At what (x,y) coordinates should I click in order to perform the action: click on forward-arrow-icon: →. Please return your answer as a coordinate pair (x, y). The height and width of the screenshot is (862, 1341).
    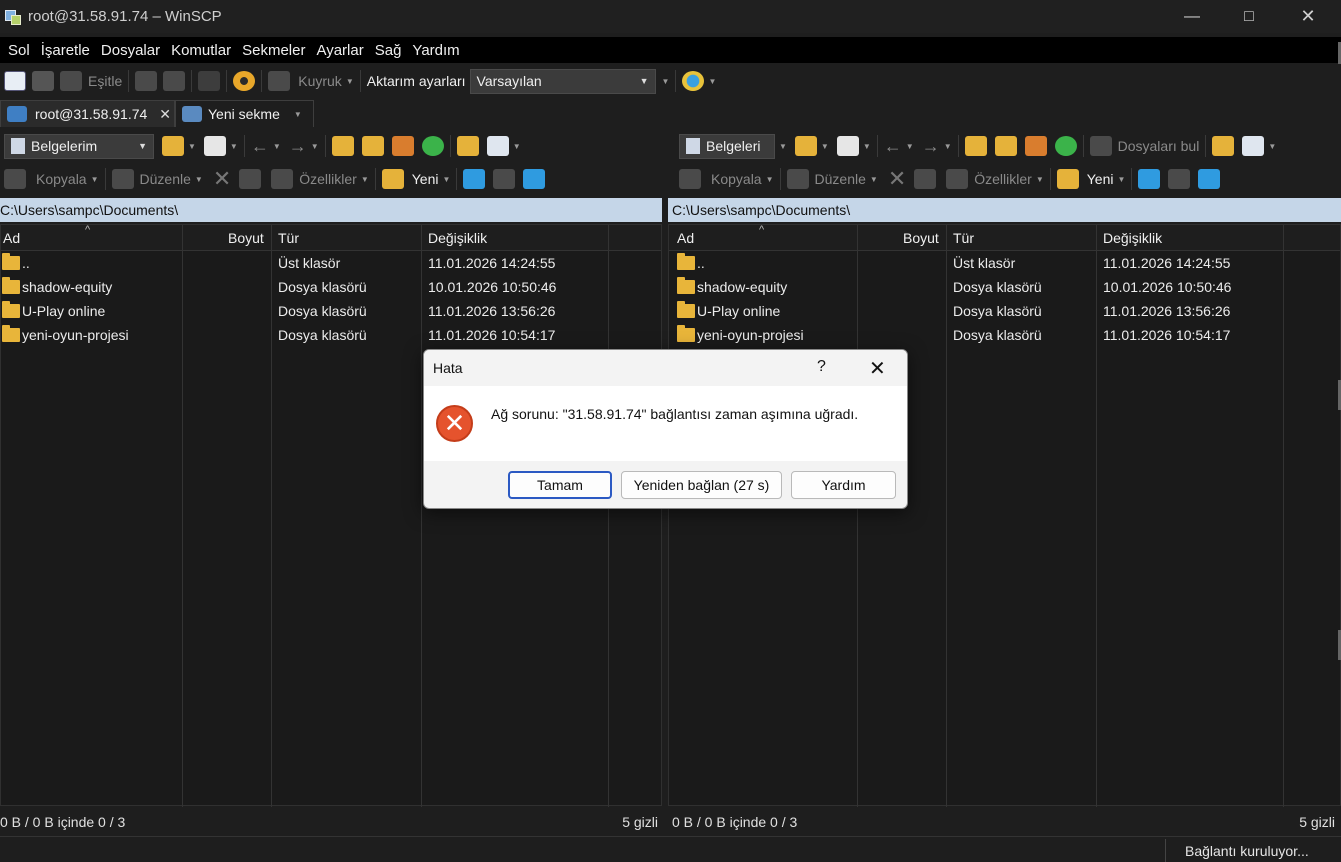
    Looking at the image, I should click on (298, 146).